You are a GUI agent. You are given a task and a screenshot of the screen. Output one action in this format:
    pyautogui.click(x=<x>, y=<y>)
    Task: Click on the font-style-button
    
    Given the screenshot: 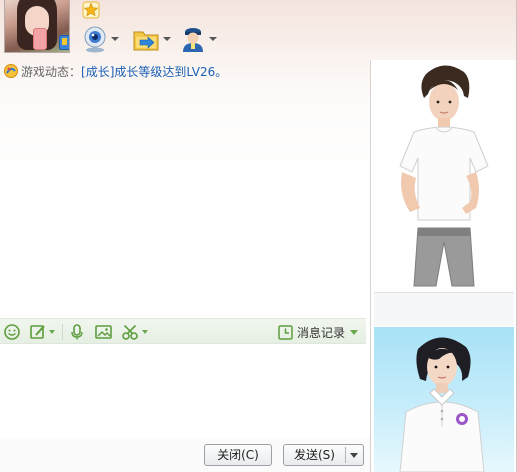 What is the action you would take?
    pyautogui.click(x=42, y=332)
    